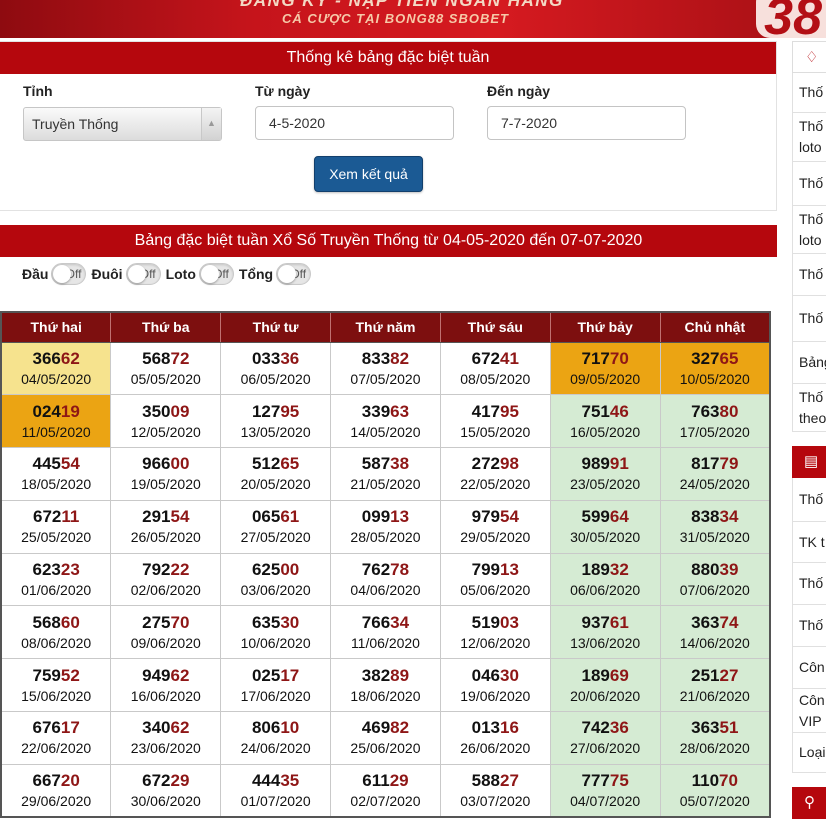 Image resolution: width=826 pixels, height=826 pixels. What do you see at coordinates (56, 748) in the screenshot?
I see `draw-date: 22/06/2020` at bounding box center [56, 748].